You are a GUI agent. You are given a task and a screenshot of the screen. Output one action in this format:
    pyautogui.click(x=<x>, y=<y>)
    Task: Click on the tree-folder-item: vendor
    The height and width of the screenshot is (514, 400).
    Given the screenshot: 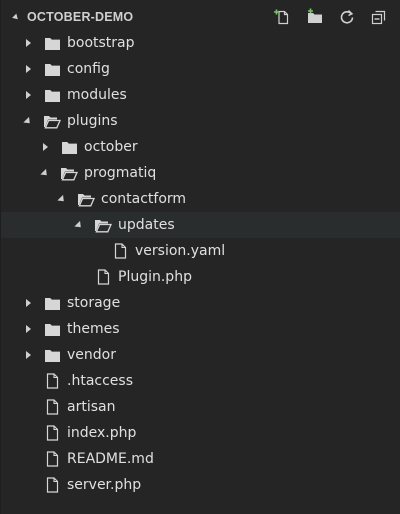 What is the action you would take?
    pyautogui.click(x=200, y=355)
    